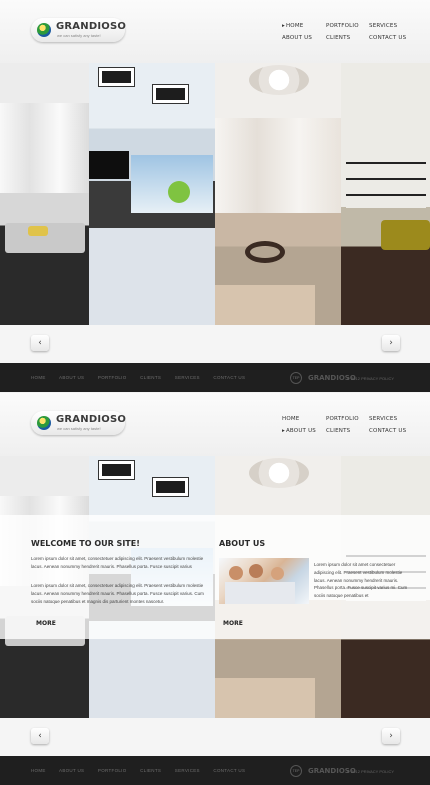  Describe the element at coordinates (44, 148) in the screenshot. I see `curtain-decor` at that location.